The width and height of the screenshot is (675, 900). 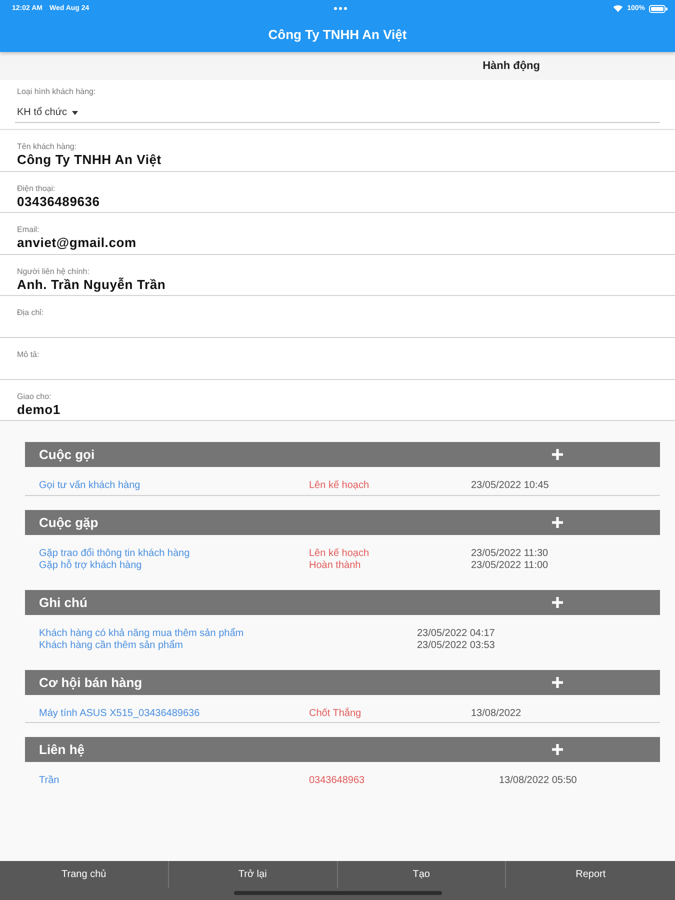 I want to click on battery-icon, so click(x=658, y=8).